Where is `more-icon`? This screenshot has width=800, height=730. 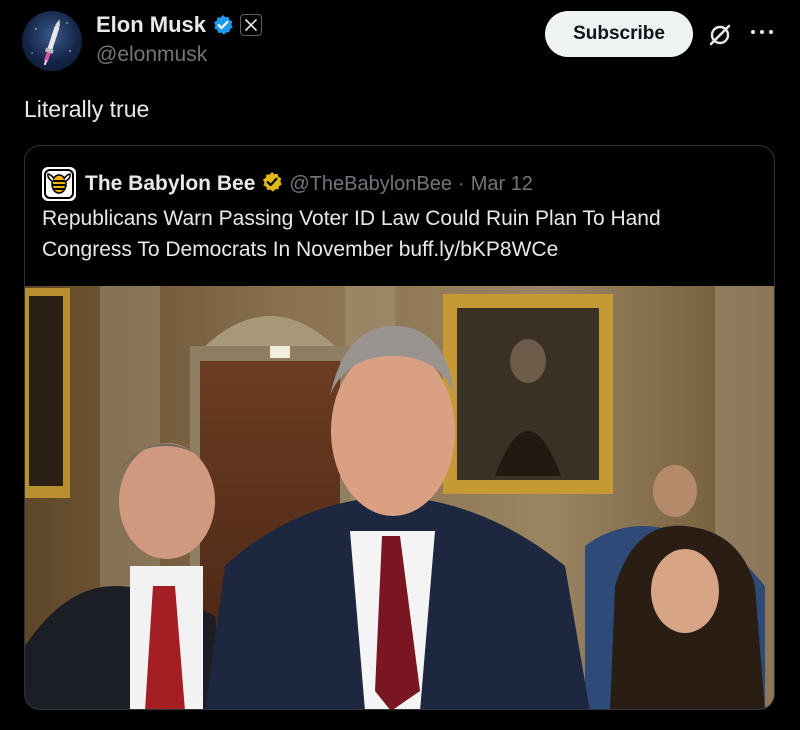 more-icon is located at coordinates (762, 33).